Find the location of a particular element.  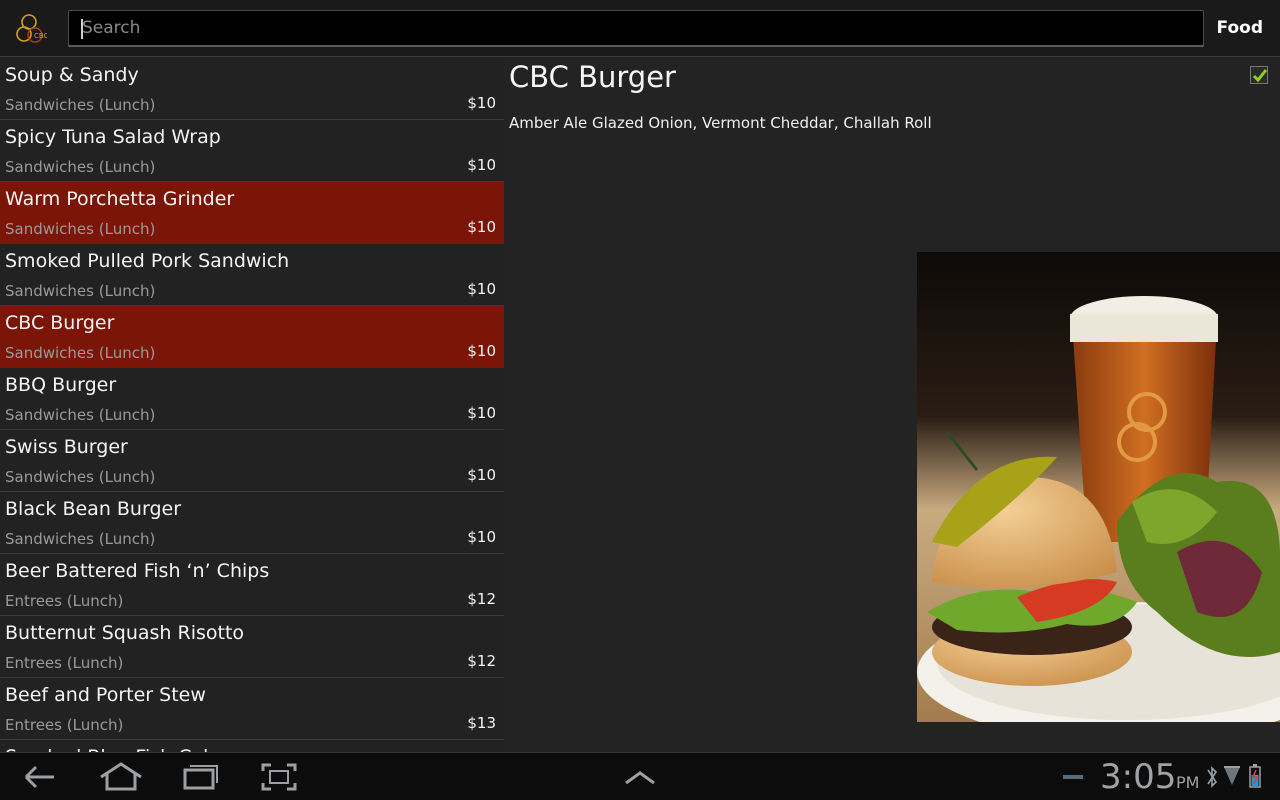

menu-item-price: $13 is located at coordinates (481, 723).